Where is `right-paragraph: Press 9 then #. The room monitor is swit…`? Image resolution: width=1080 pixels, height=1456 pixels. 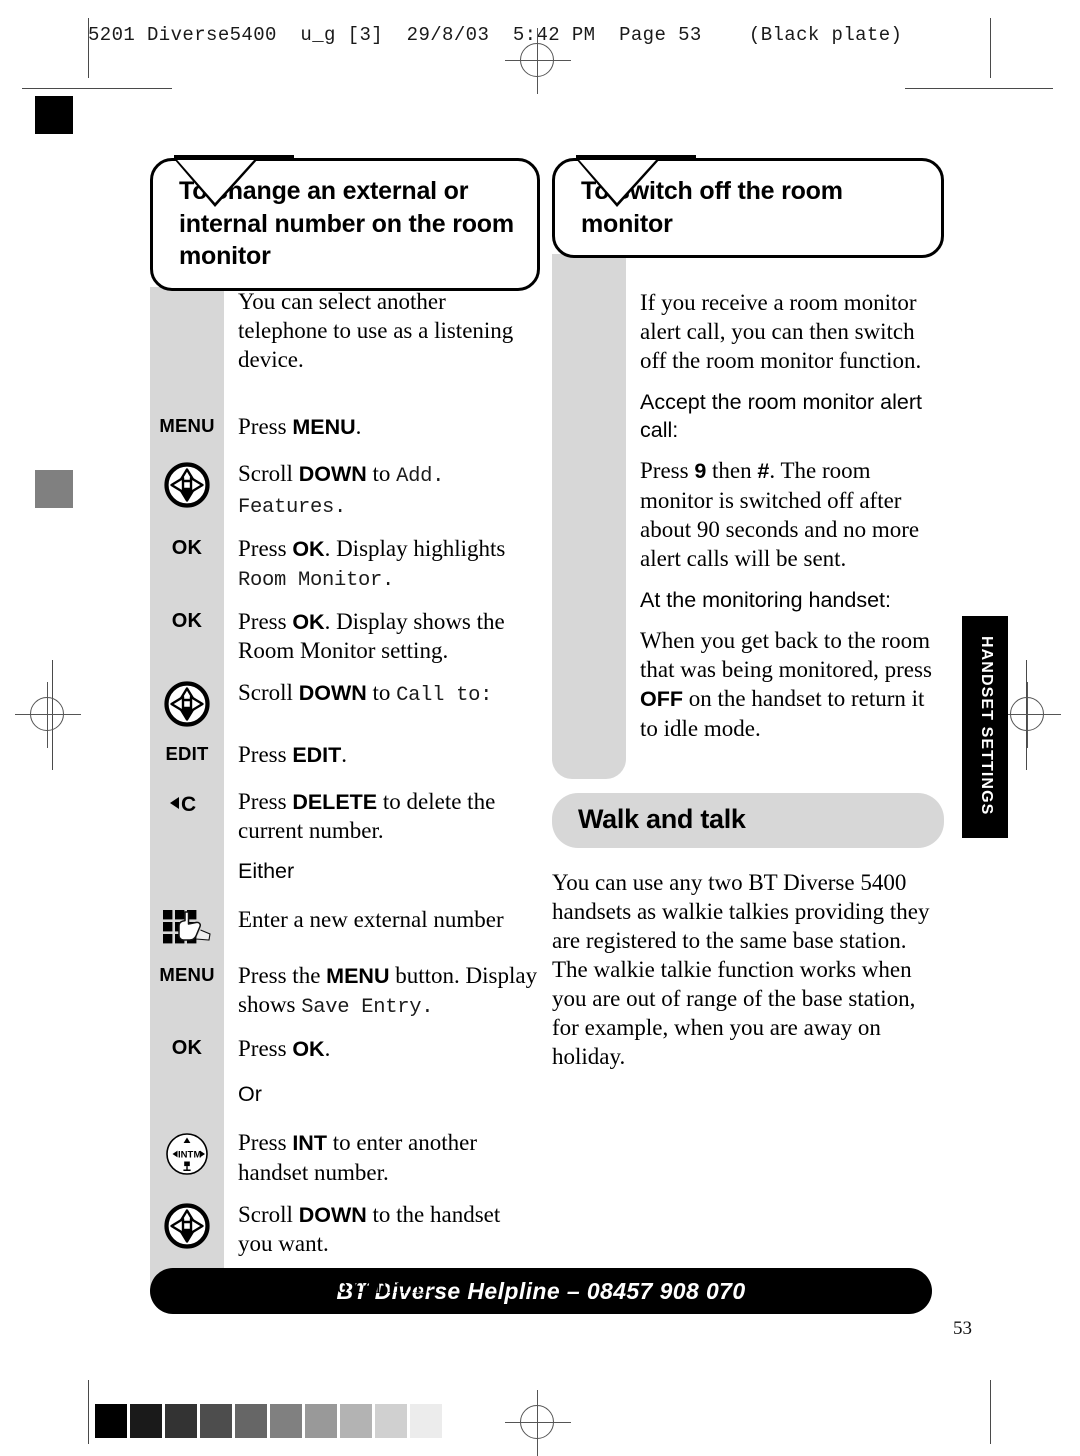
right-paragraph: Press 9 then #. The room monitor is swit… is located at coordinates (780, 514).